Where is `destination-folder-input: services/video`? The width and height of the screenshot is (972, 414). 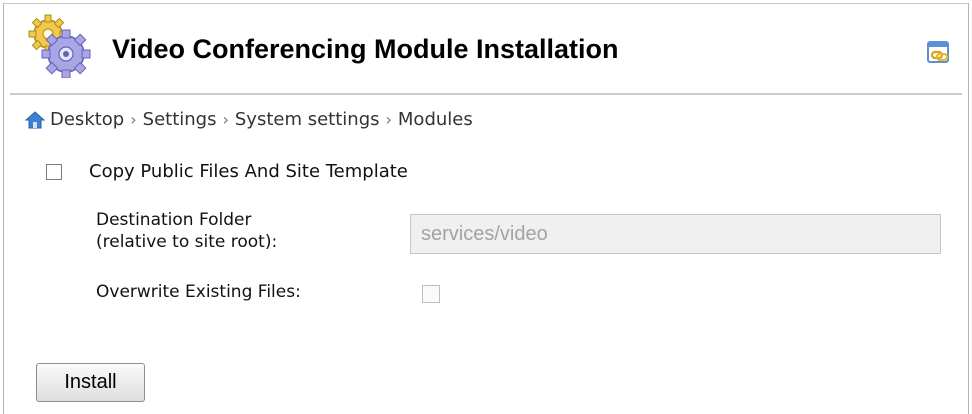
destination-folder-input: services/video is located at coordinates (675, 234).